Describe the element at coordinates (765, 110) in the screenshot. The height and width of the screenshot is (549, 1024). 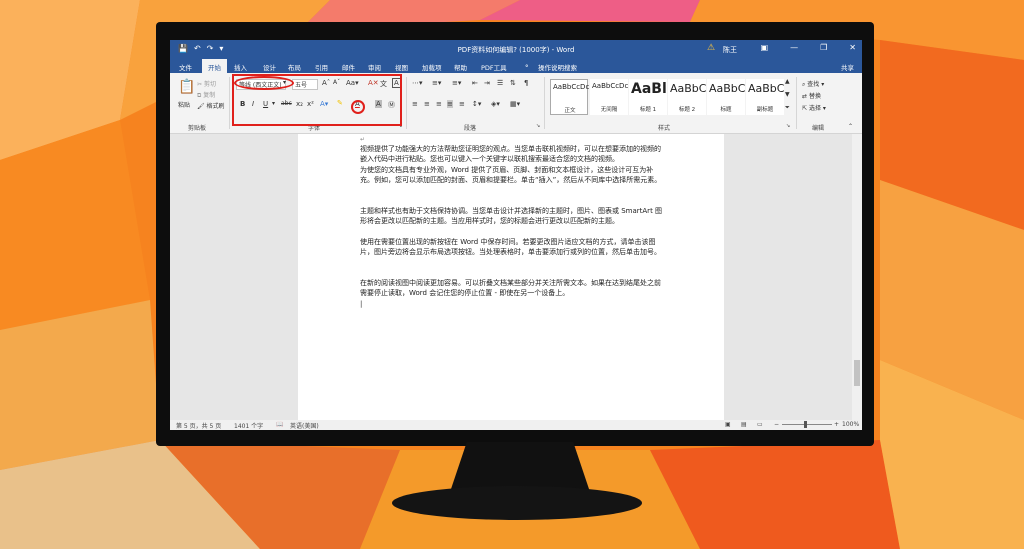
I see `style-name: 副标题` at that location.